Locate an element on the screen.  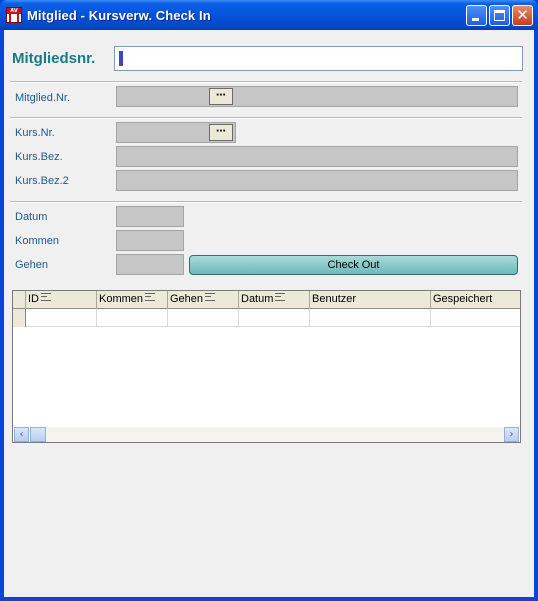
scroll-right-button: › is located at coordinates (511, 434).